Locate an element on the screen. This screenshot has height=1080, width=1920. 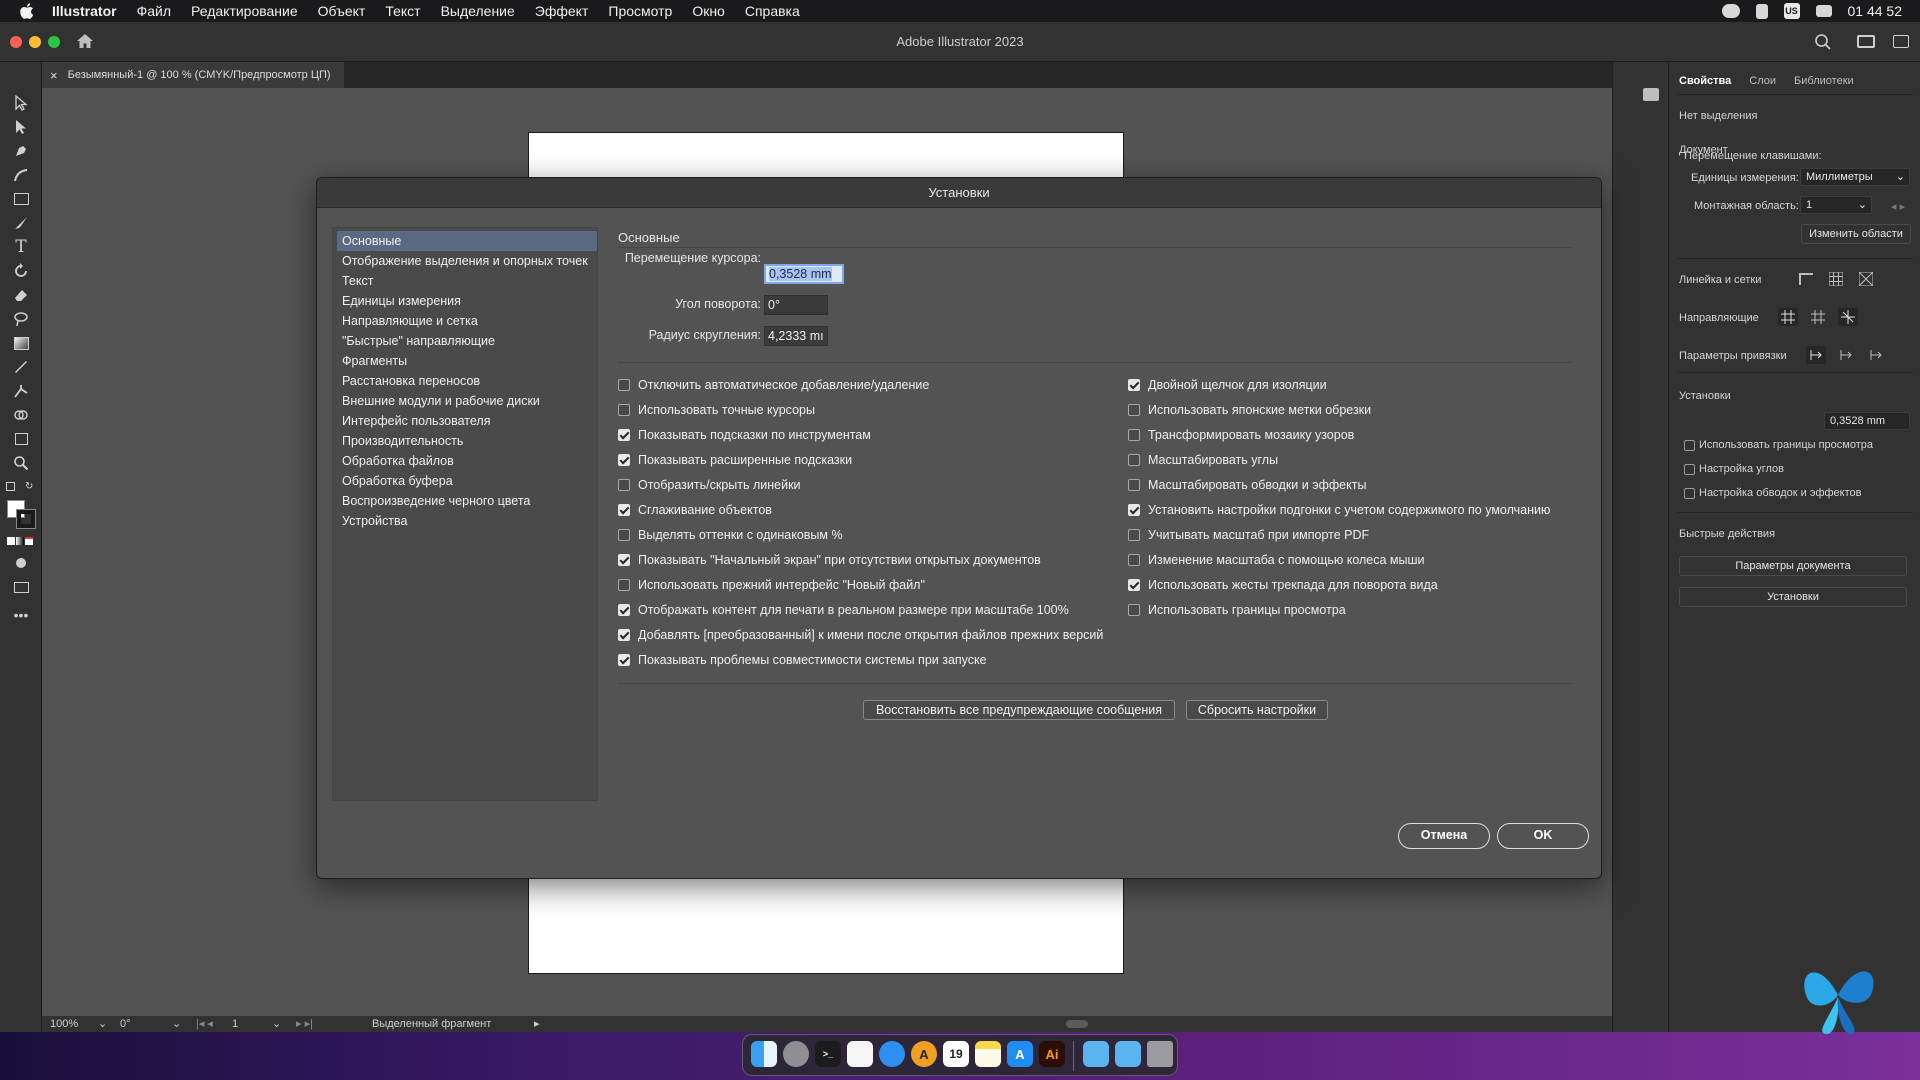
rotation-dropdown-icon: ⌄ is located at coordinates (176, 1024).